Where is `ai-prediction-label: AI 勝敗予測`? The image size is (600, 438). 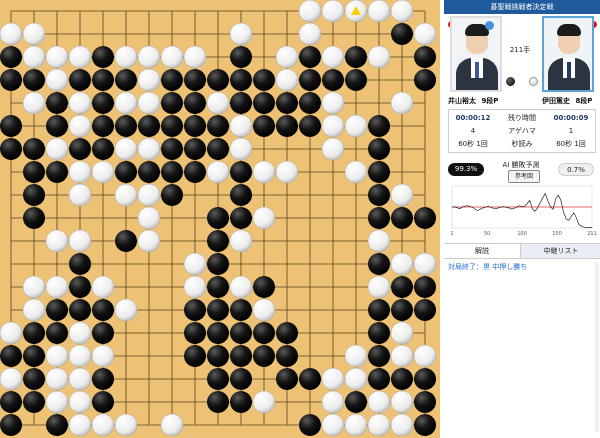 ai-prediction-label: AI 勝敗予測 is located at coordinates (521, 165).